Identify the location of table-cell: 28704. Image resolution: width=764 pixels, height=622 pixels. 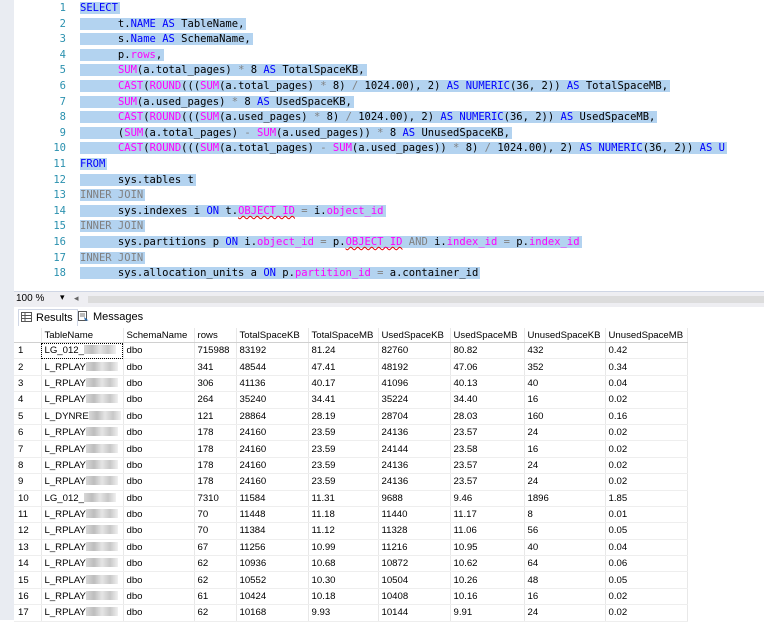
(414, 416).